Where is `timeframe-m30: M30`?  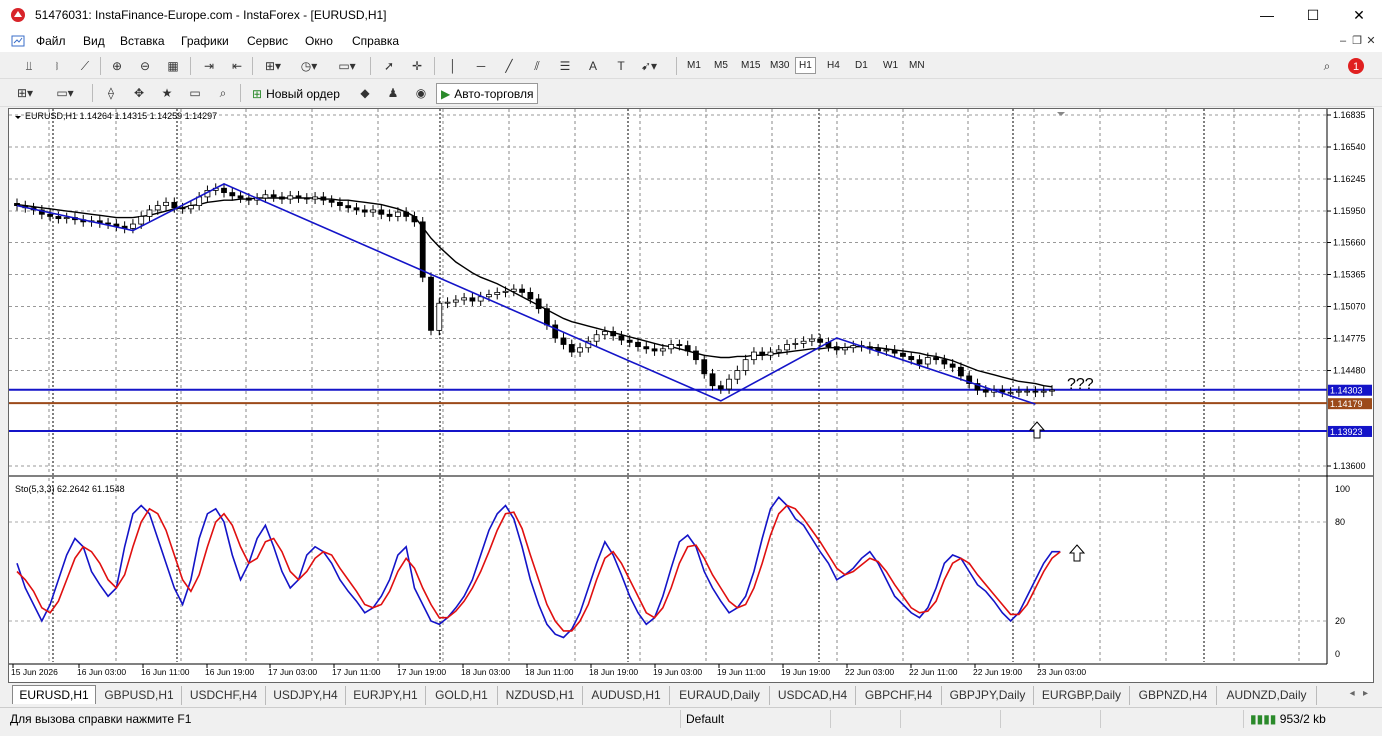
timeframe-m30: M30 is located at coordinates (779, 65).